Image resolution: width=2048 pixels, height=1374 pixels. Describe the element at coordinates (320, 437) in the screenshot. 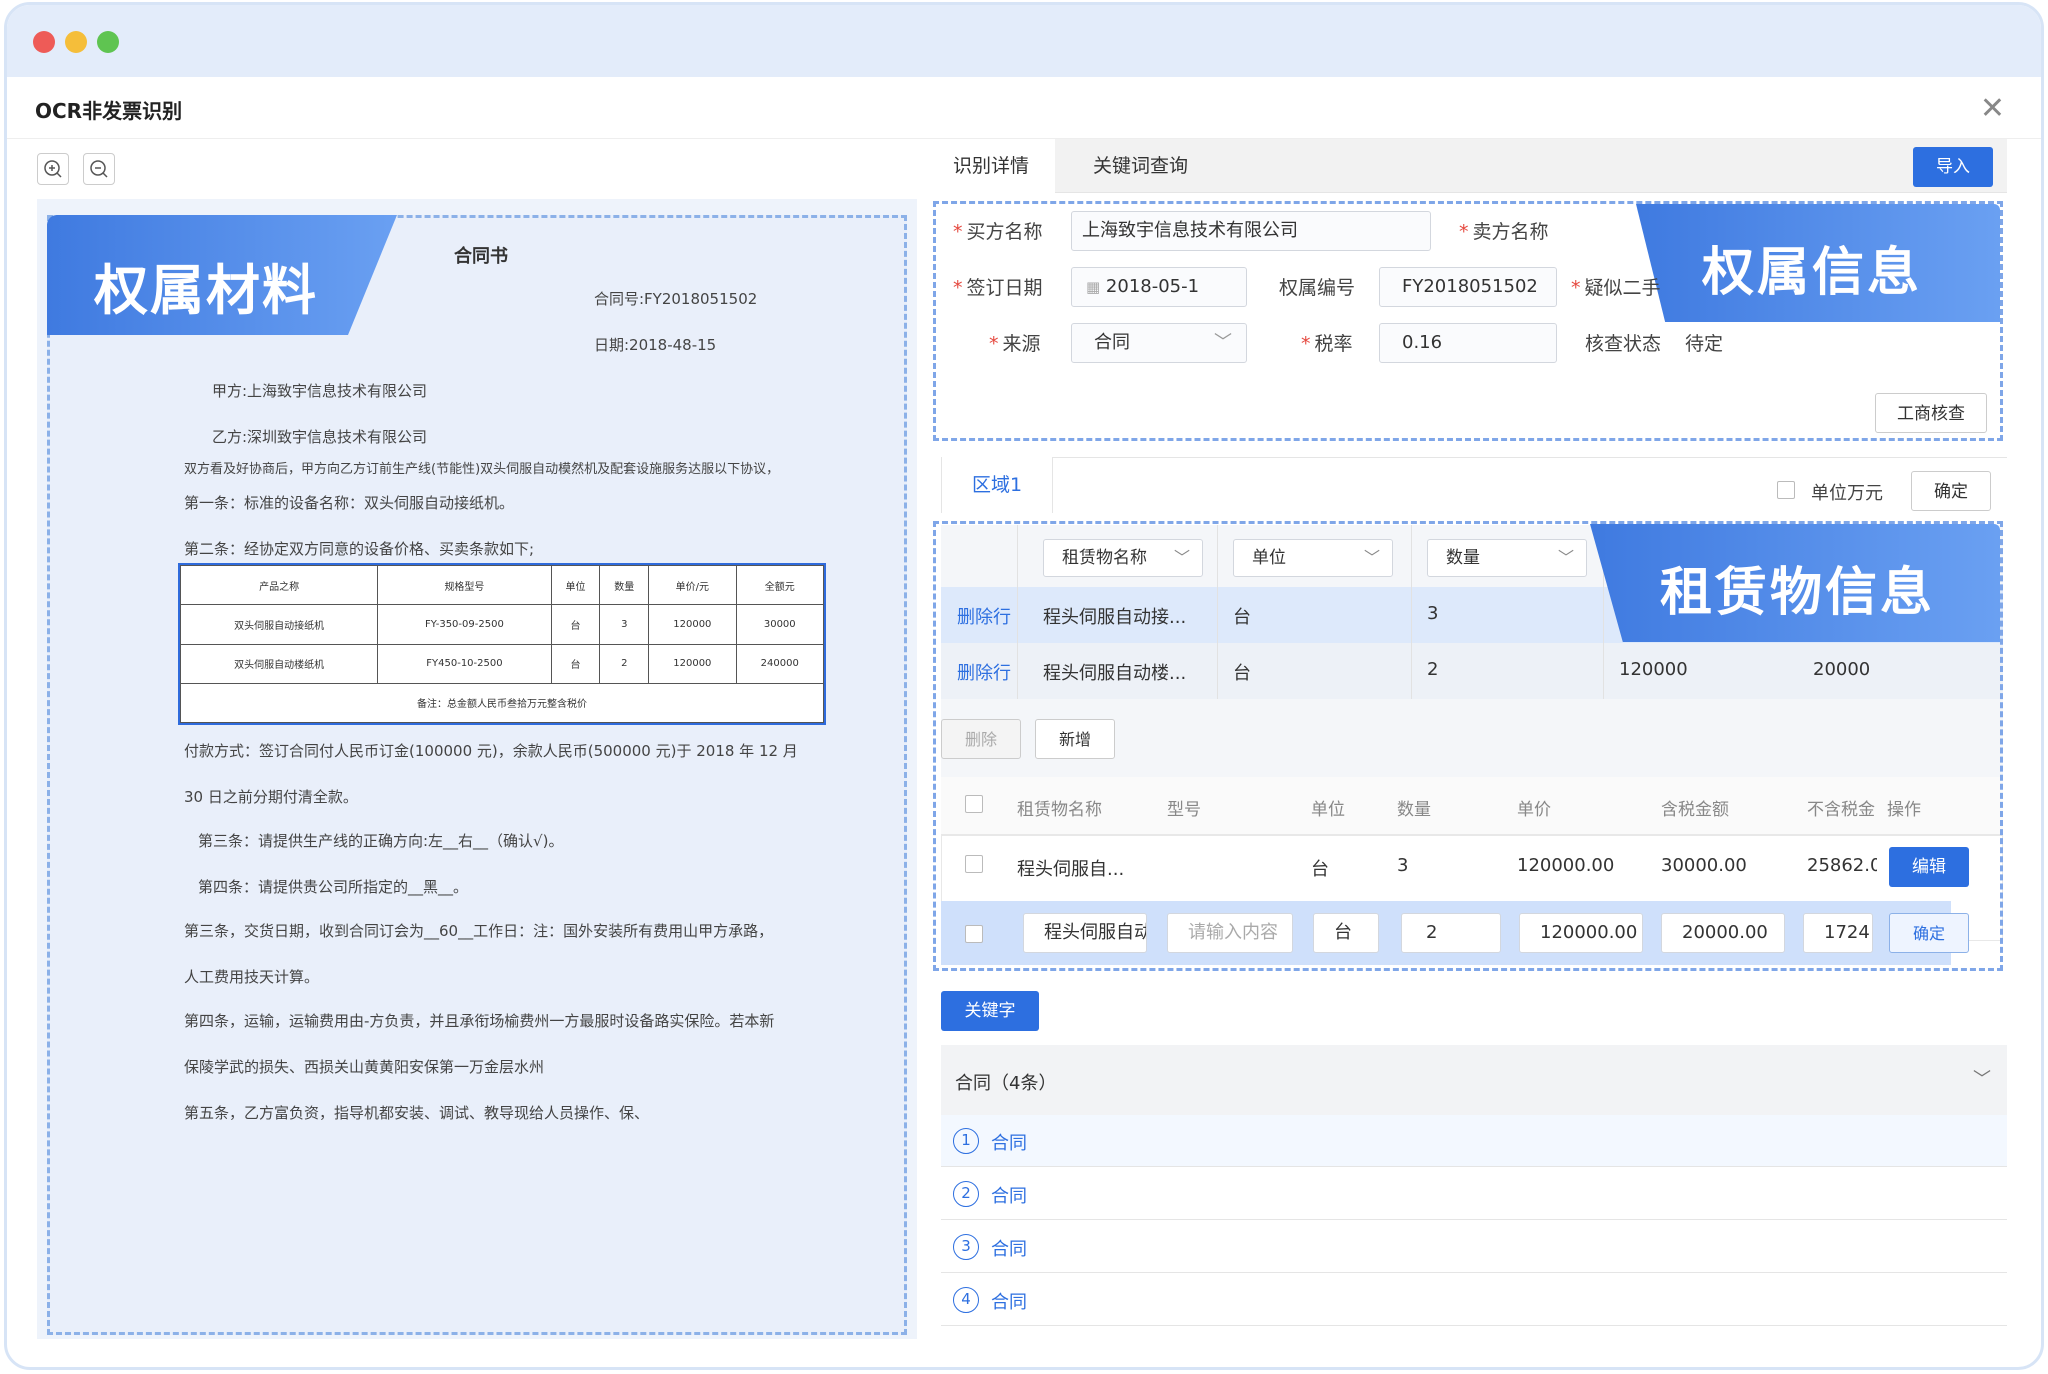

I see `doc-party-b: 乙方:深圳致宇信息技术有限公司` at that location.